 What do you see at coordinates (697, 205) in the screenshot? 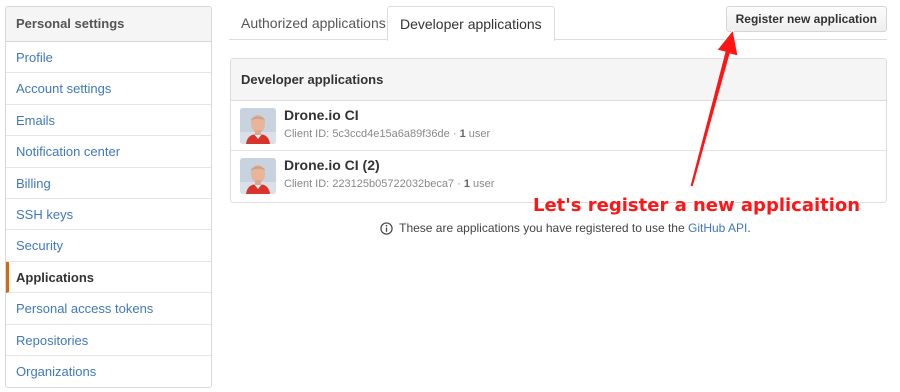
I see `annotation-callout: Let's register a new applicaition` at bounding box center [697, 205].